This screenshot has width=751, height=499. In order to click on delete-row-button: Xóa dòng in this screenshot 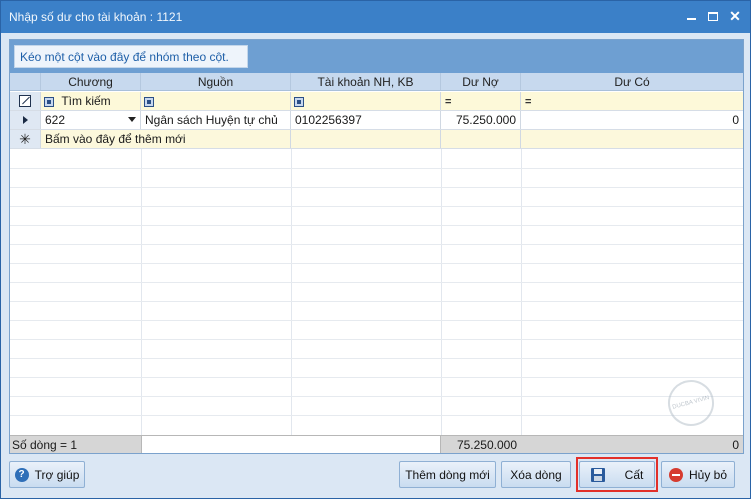, I will do `click(536, 474)`.